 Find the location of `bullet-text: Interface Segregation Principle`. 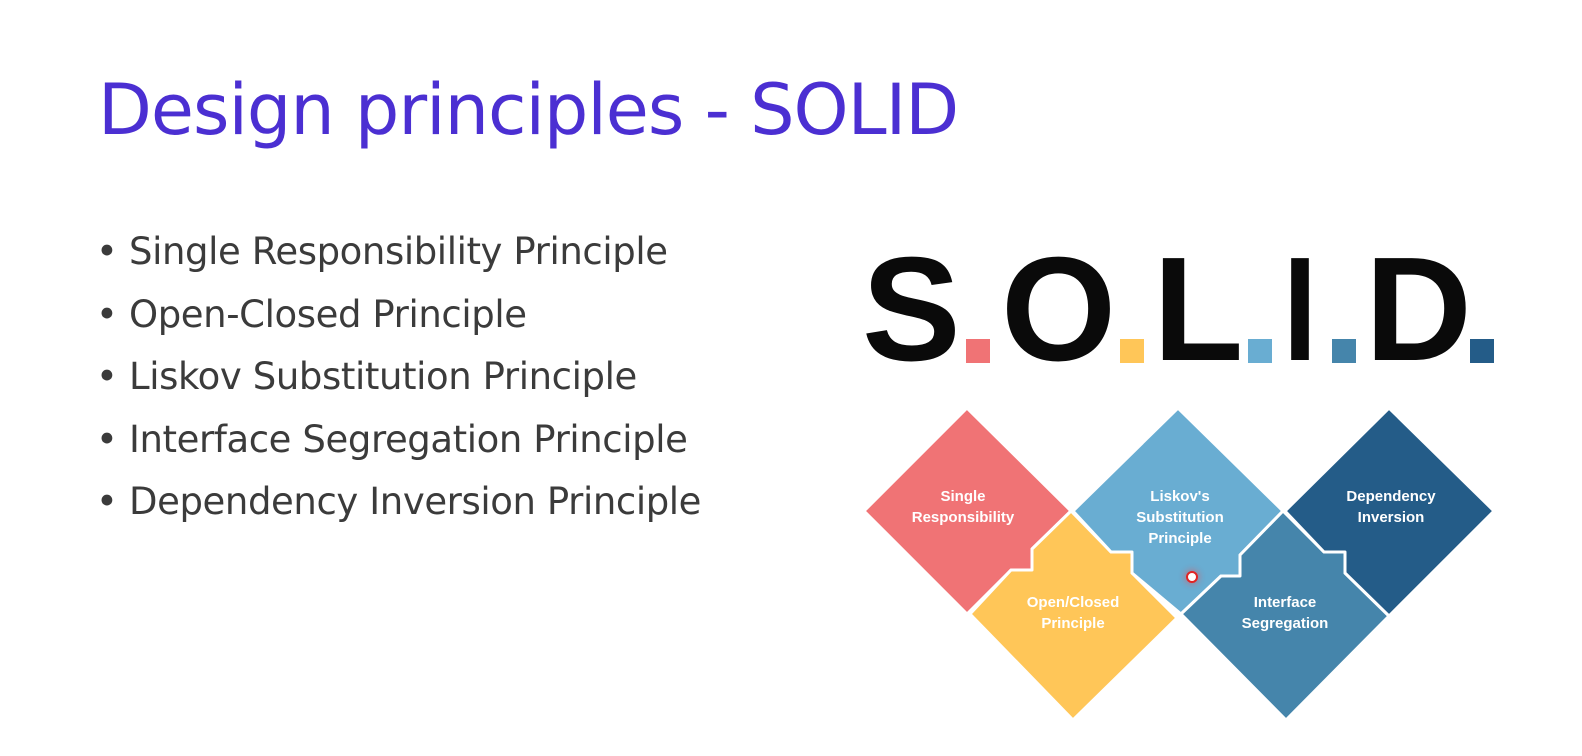

bullet-text: Interface Segregation Principle is located at coordinates (408, 439).